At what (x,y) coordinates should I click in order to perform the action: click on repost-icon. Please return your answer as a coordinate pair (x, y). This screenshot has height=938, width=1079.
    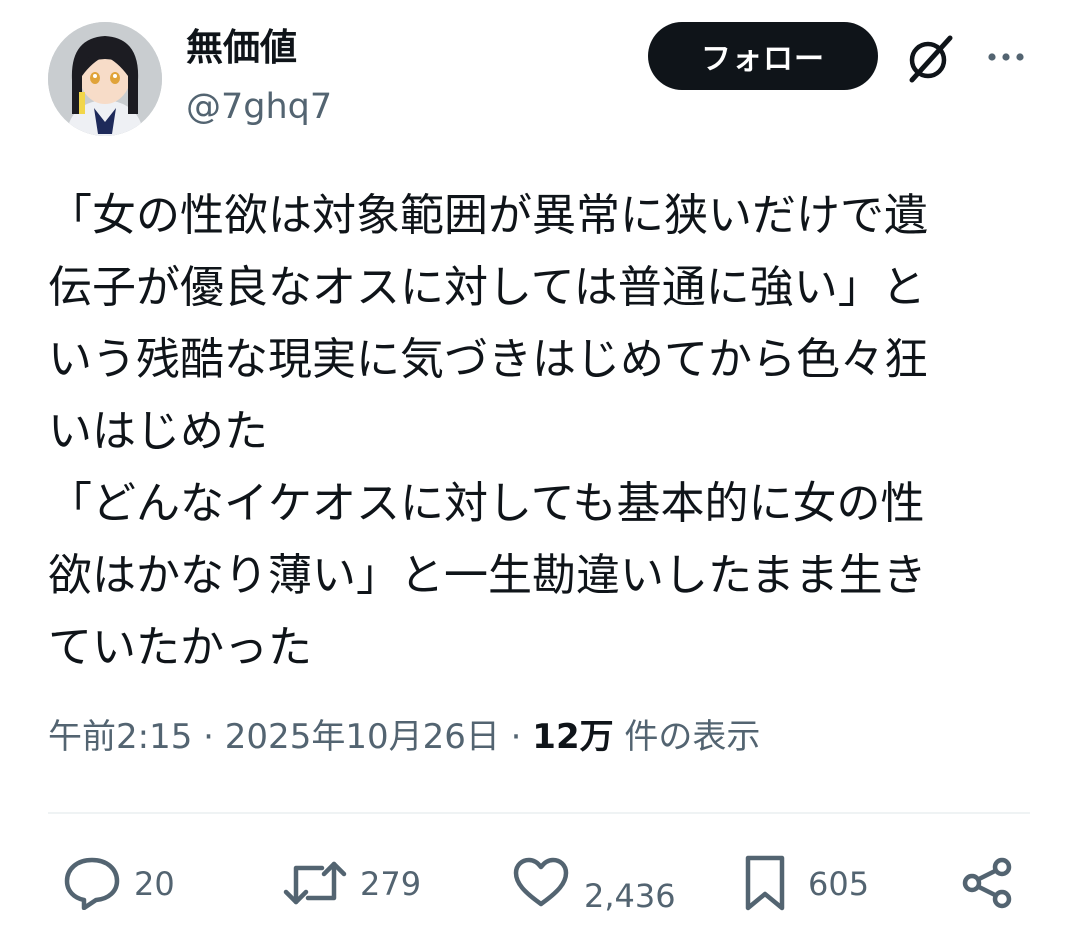
    Looking at the image, I should click on (315, 883).